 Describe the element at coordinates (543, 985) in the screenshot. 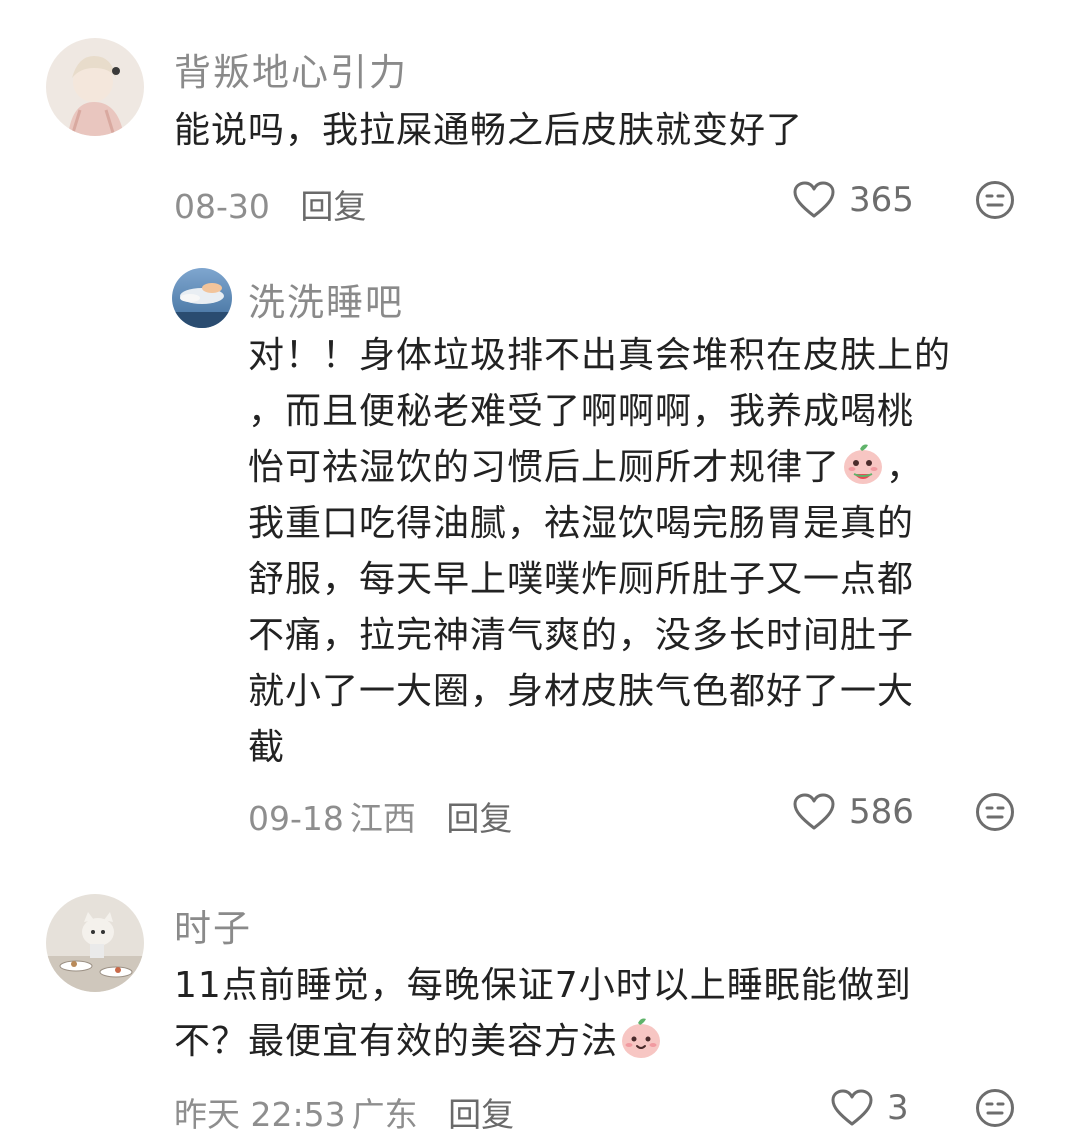

I see `text-line: 11点前睡觉，每晚保证7小时以上睡眠能做到` at that location.